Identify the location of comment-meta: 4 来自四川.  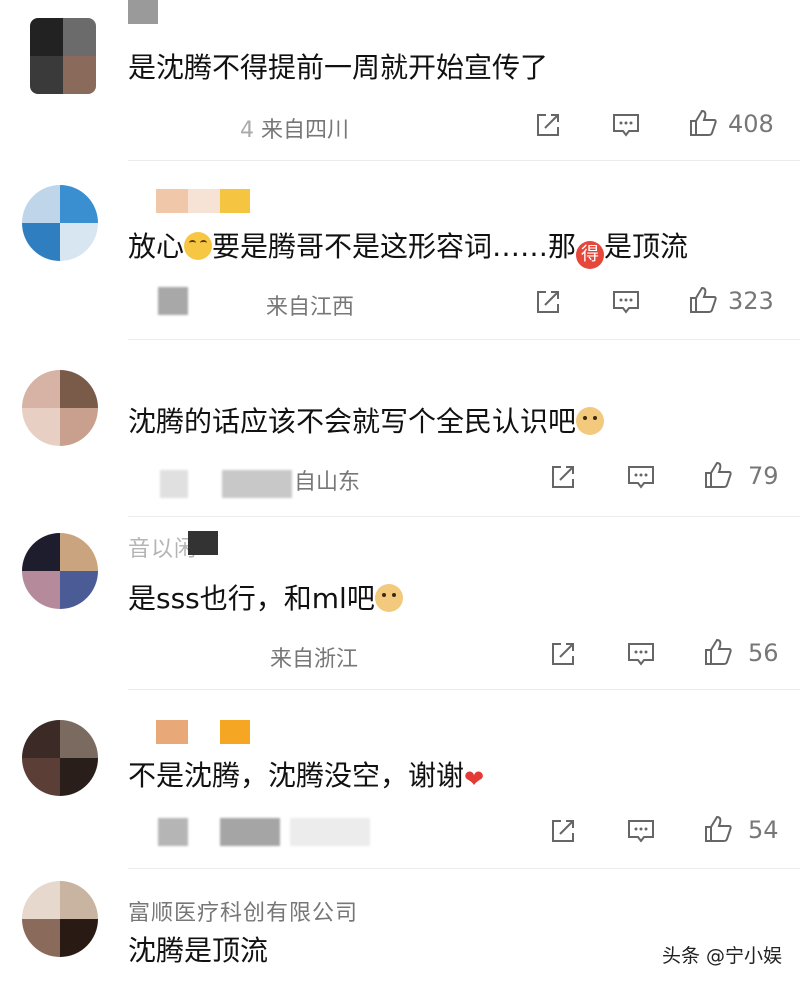
(294, 128).